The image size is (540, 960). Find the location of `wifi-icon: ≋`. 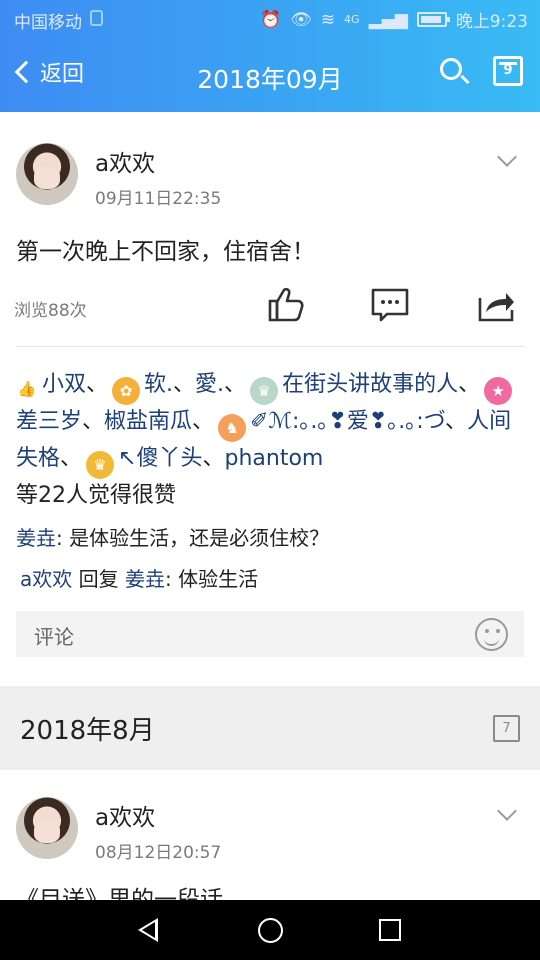

wifi-icon: ≋ is located at coordinates (328, 19).